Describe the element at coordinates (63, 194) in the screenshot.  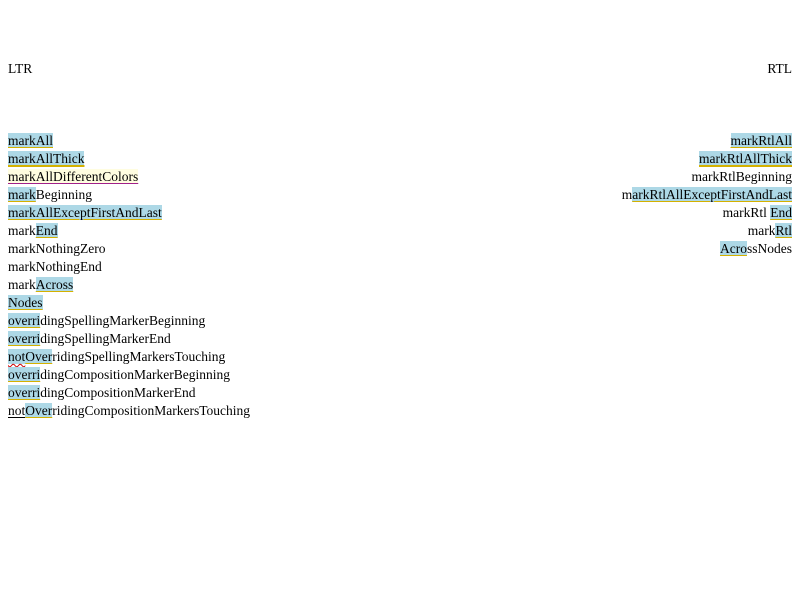
I see `text-segment: Beginning` at that location.